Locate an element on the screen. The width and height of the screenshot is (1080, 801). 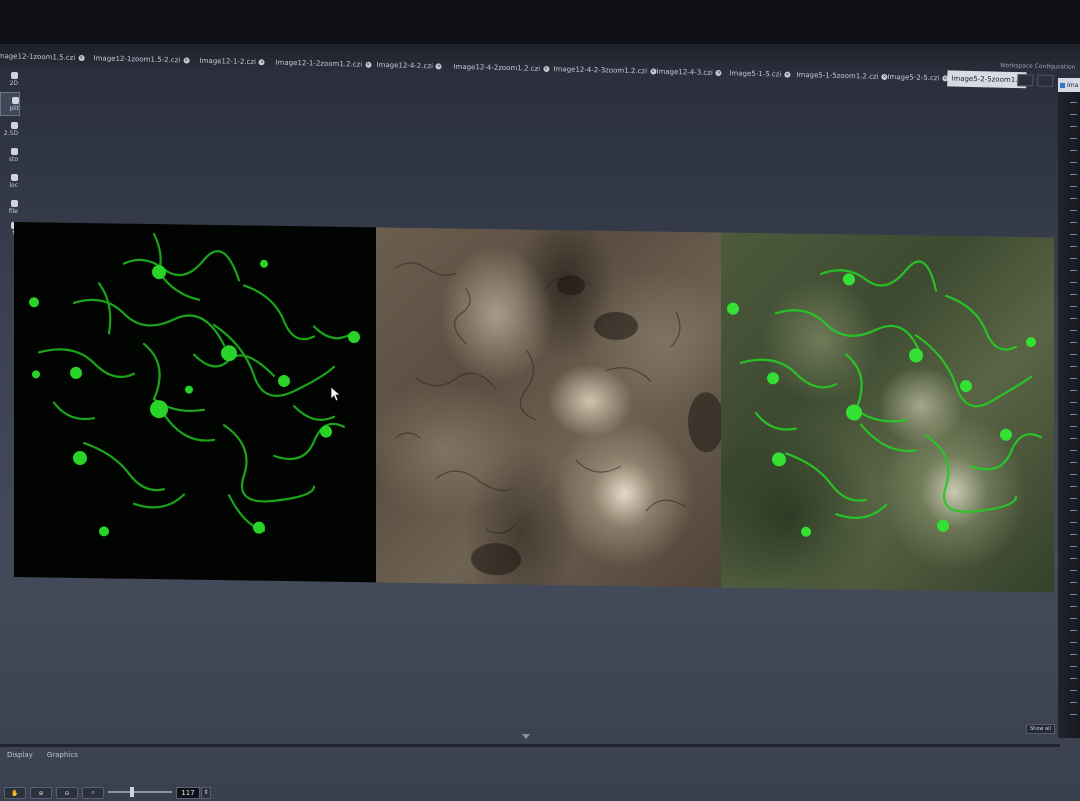
sidebar-item-profile: file is located at coordinates (9, 207).